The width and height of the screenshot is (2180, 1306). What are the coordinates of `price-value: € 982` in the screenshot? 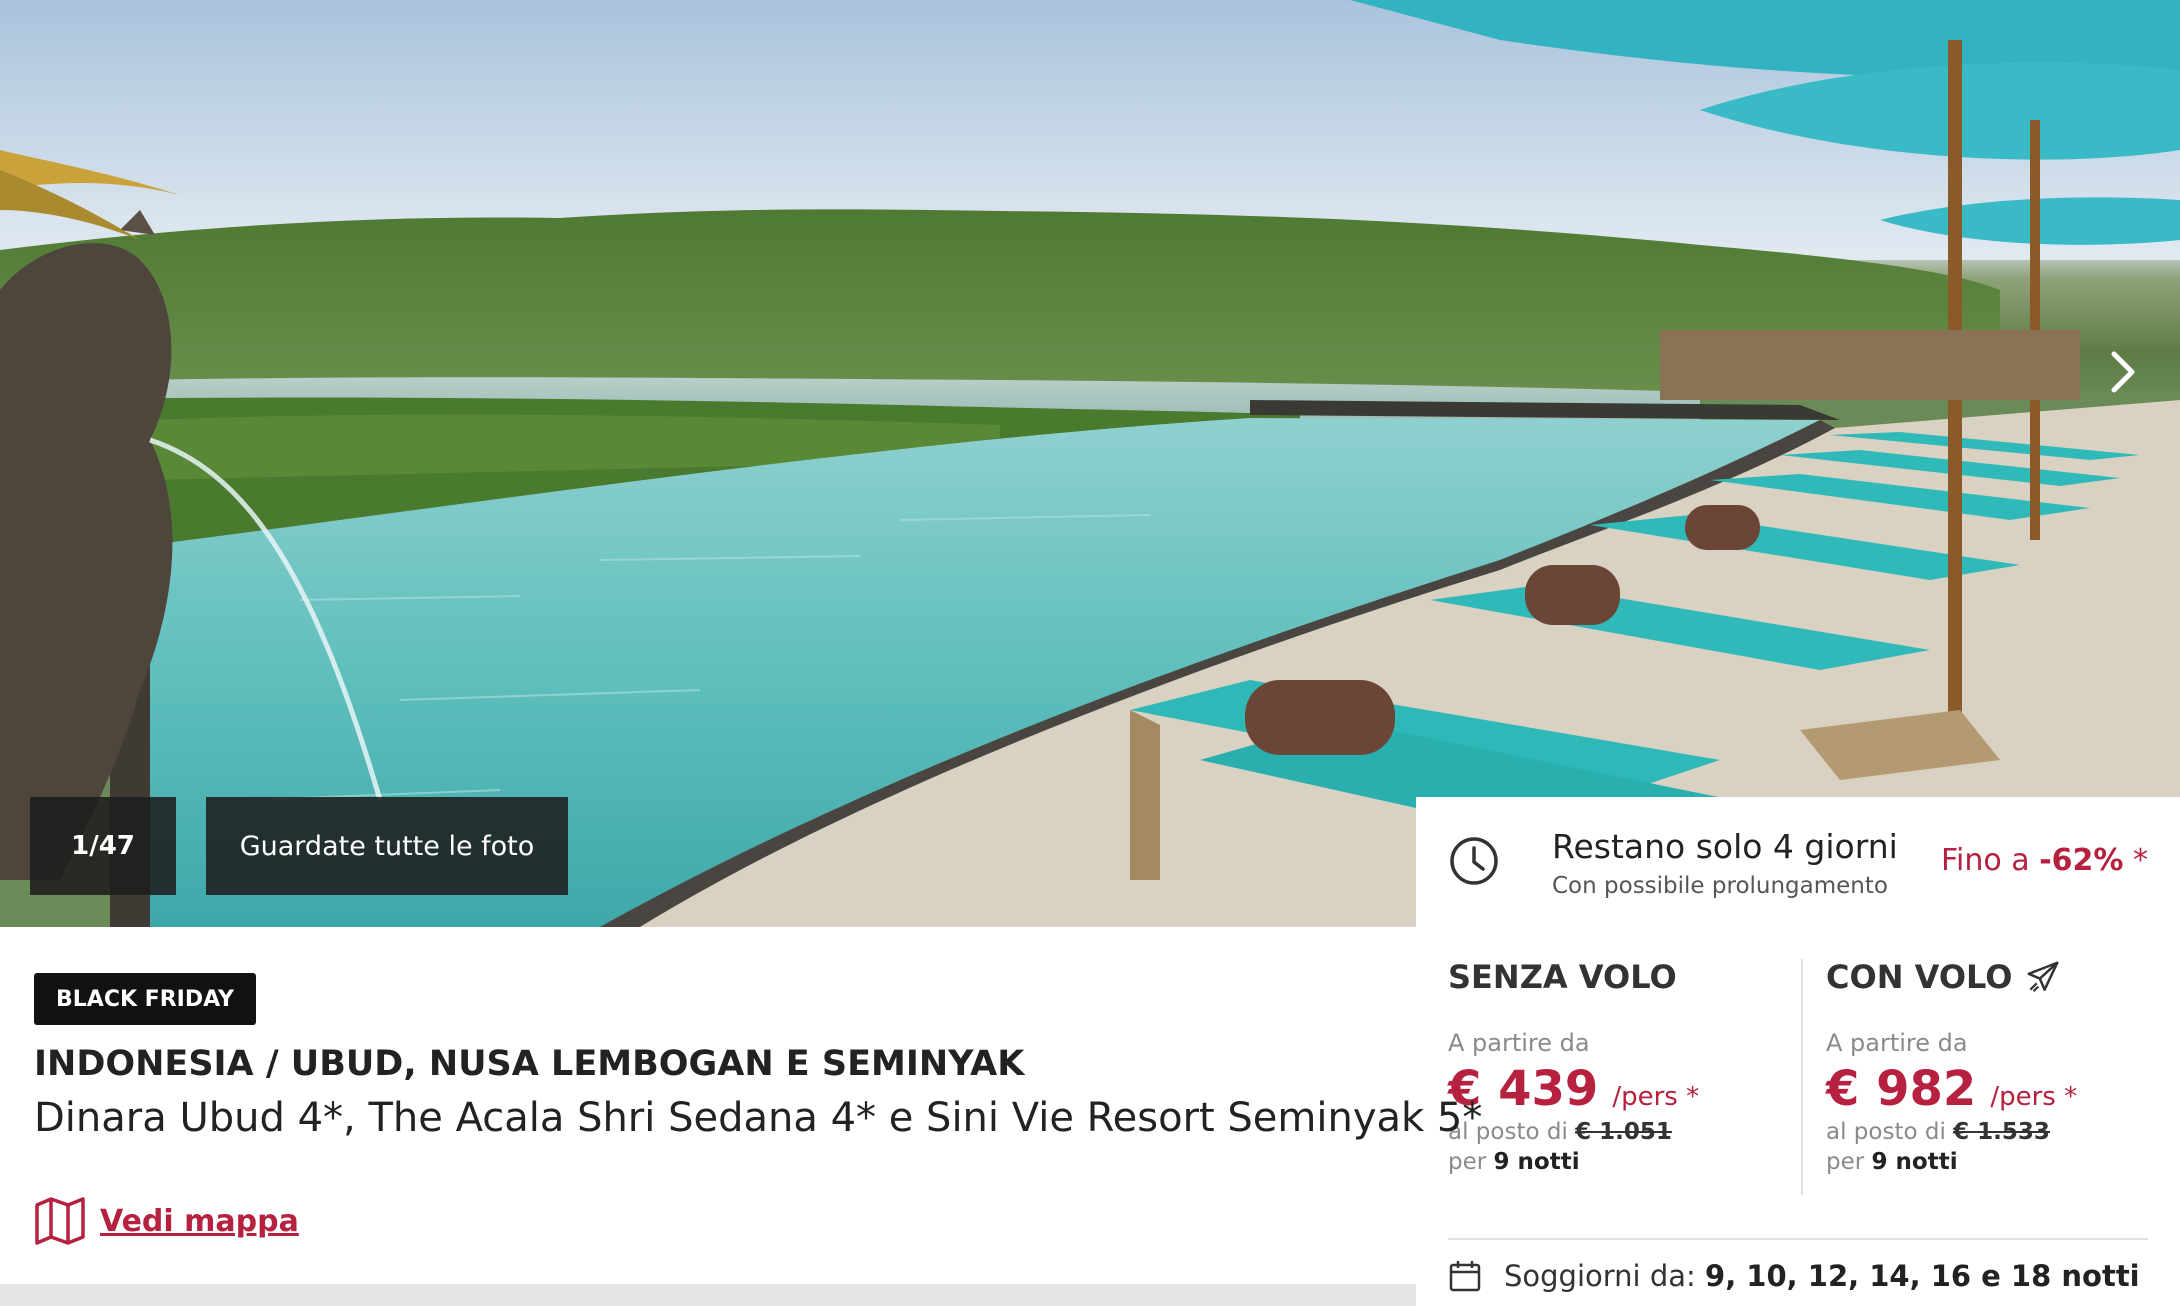 It's located at (1901, 1089).